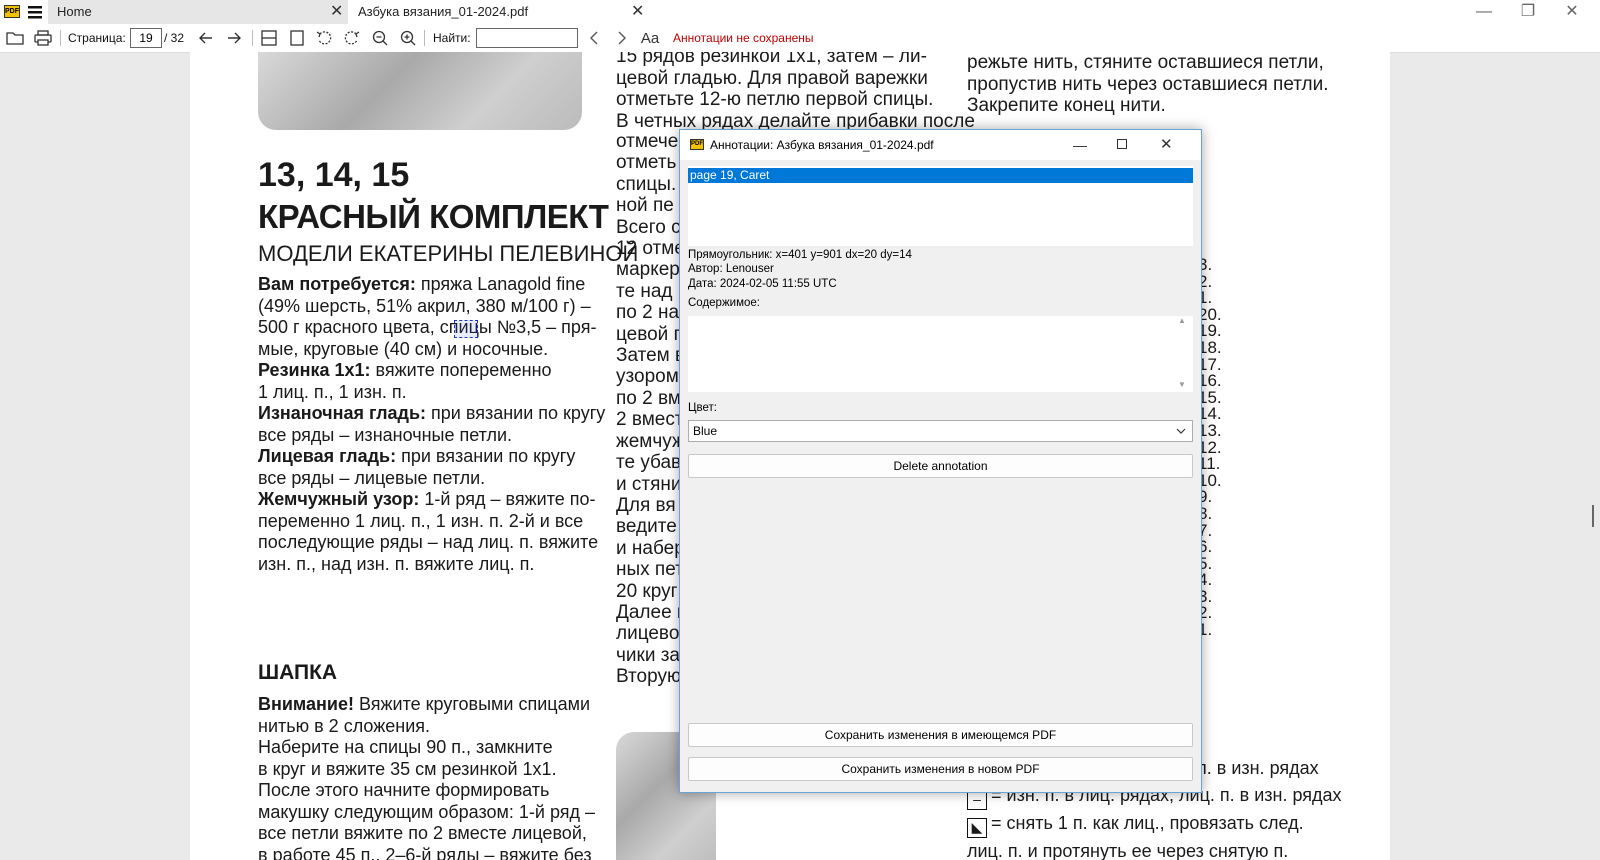 The height and width of the screenshot is (860, 1600). Describe the element at coordinates (940, 769) in the screenshot. I see `save-new-pdf-button: Сохранить изменения в новом PDF` at that location.